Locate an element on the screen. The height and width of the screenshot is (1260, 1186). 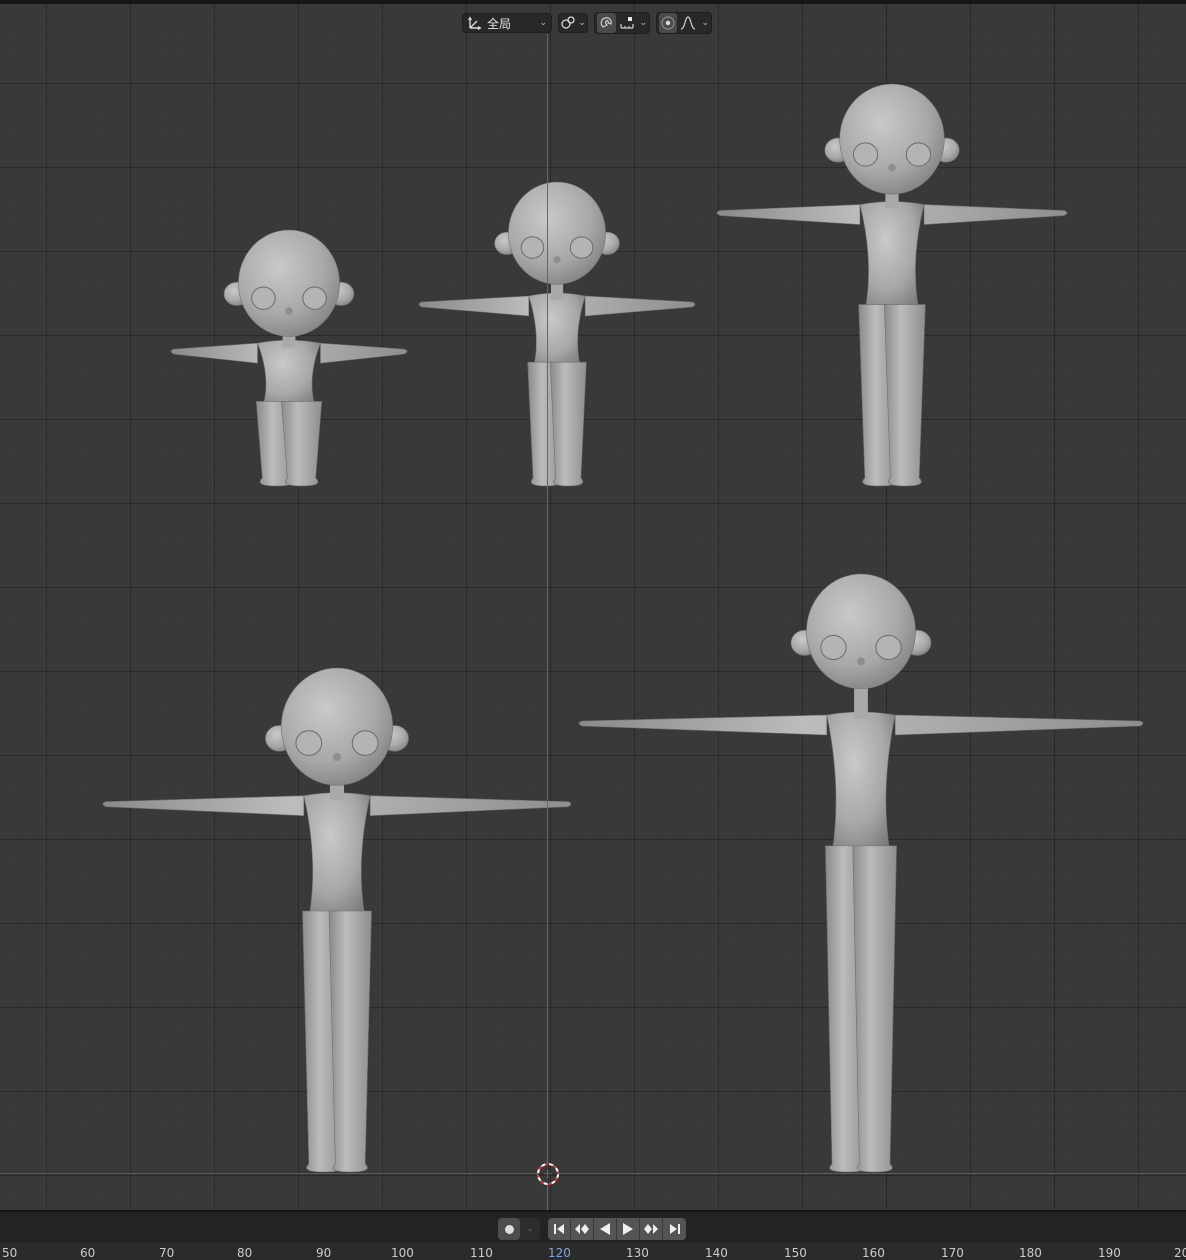
character-chibi is located at coordinates (289, 359).